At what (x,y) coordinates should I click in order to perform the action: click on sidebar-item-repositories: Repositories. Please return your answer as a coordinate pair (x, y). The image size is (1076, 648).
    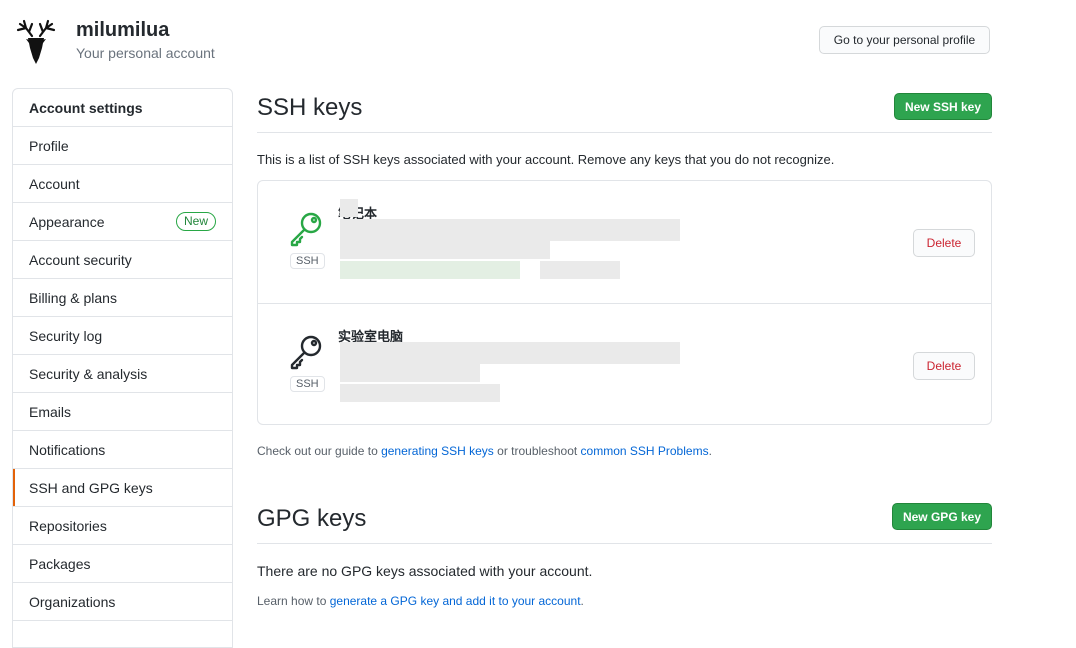
    Looking at the image, I should click on (122, 526).